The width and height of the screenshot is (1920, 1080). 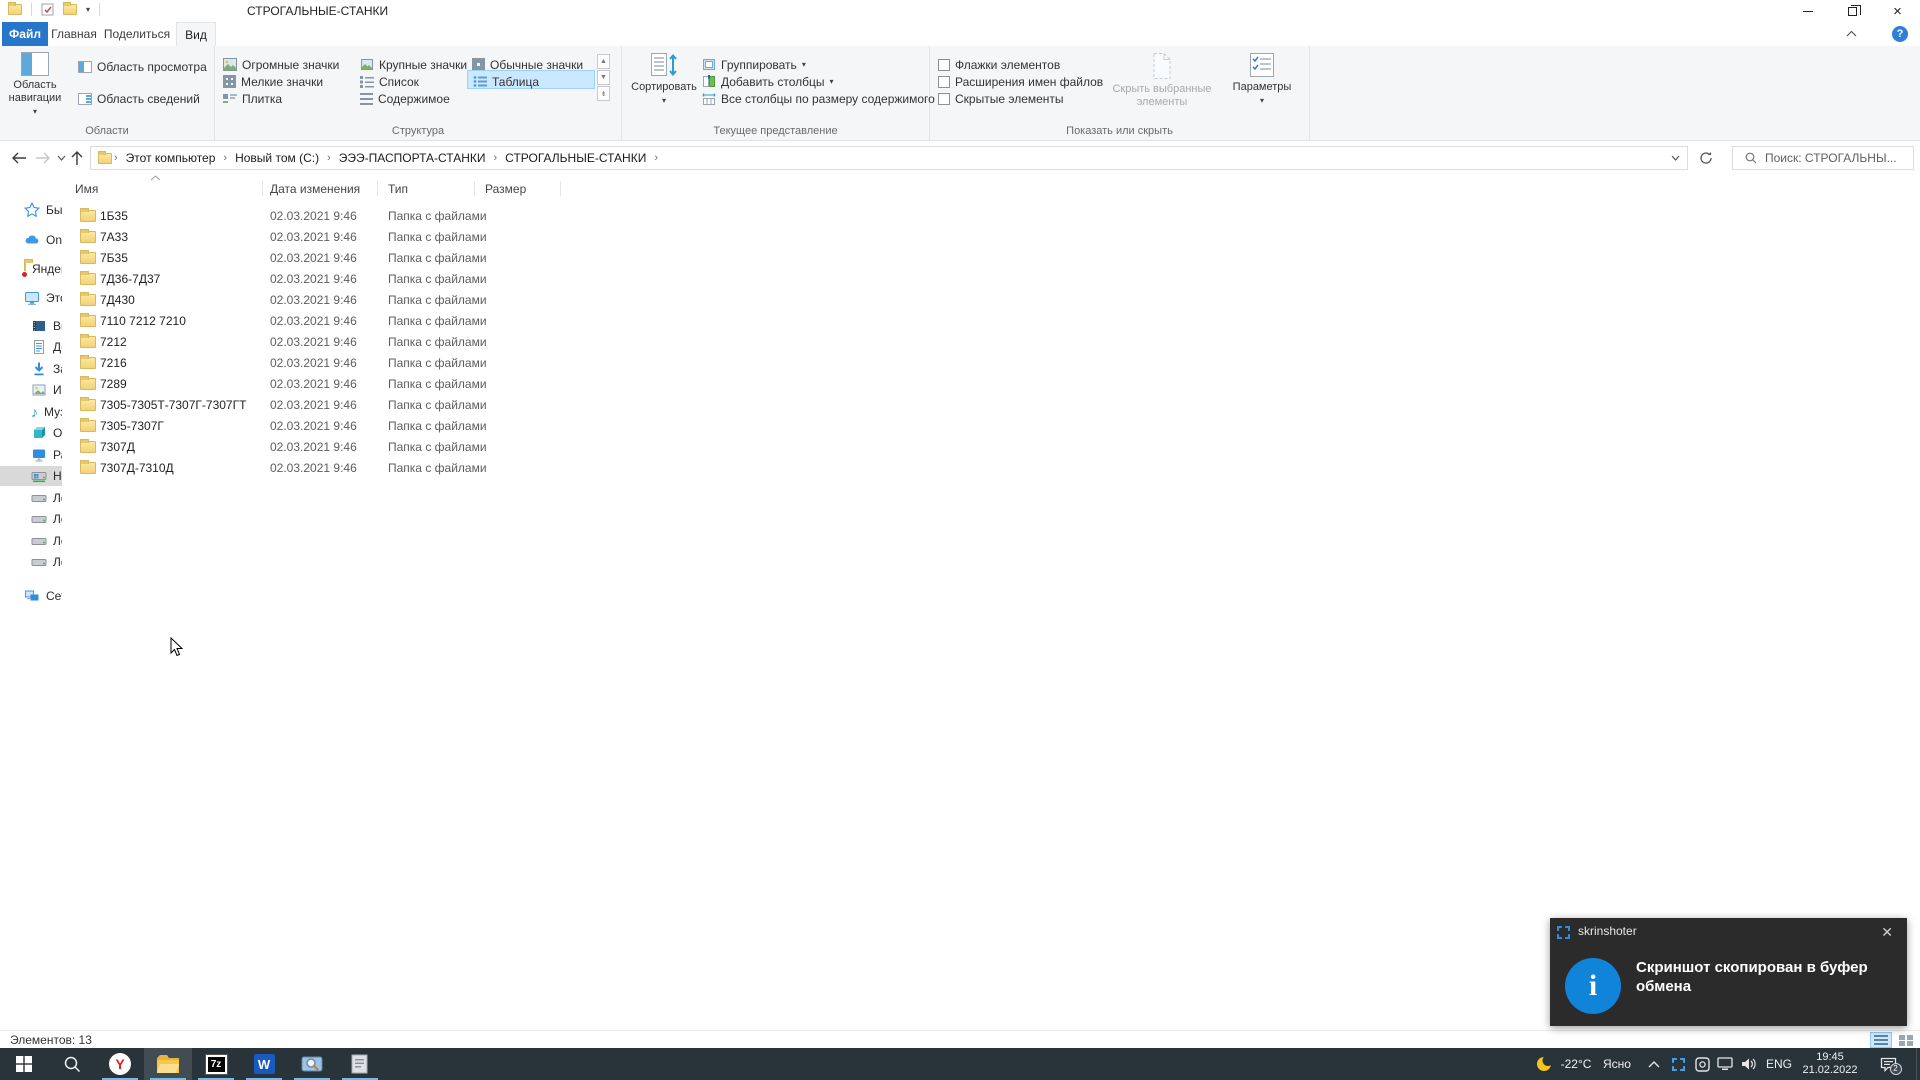 What do you see at coordinates (137, 34) in the screenshot?
I see `tab-share: Поделиться` at bounding box center [137, 34].